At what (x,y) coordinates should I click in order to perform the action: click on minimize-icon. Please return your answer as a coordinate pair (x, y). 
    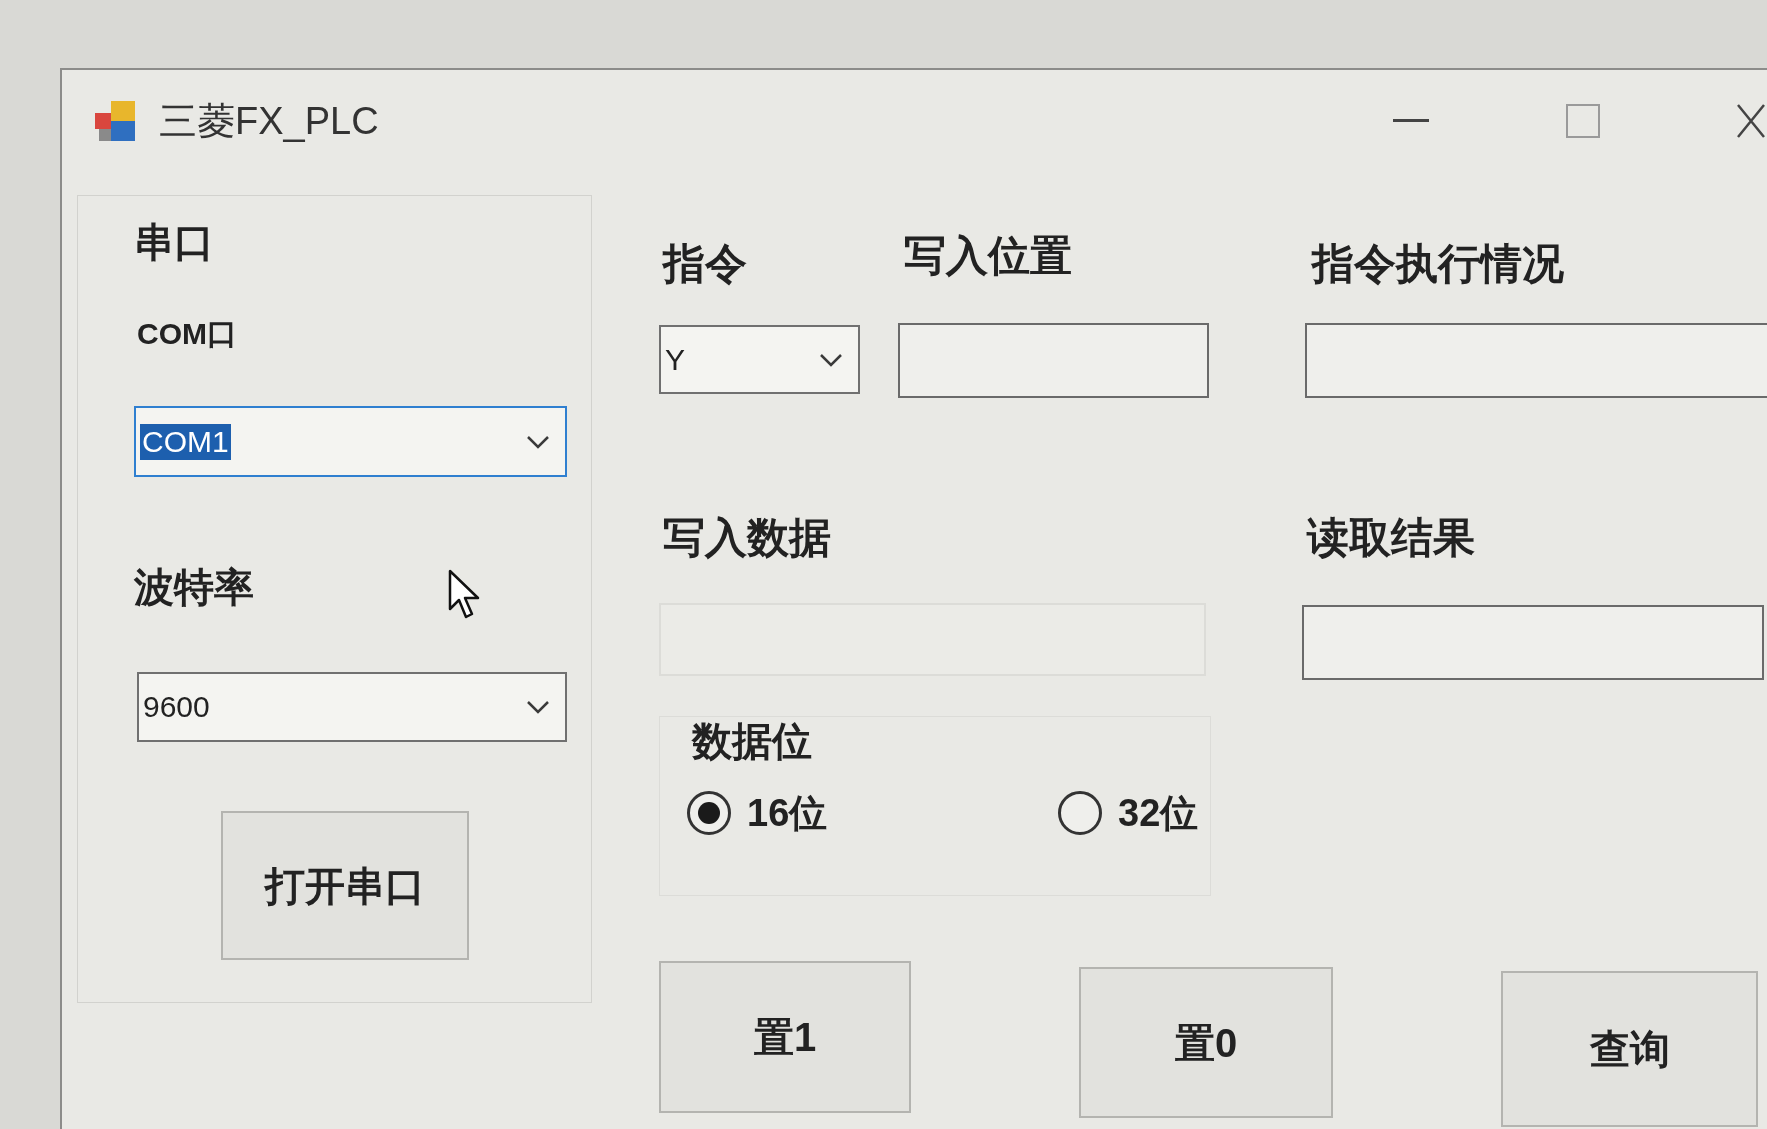
    Looking at the image, I should click on (1411, 121).